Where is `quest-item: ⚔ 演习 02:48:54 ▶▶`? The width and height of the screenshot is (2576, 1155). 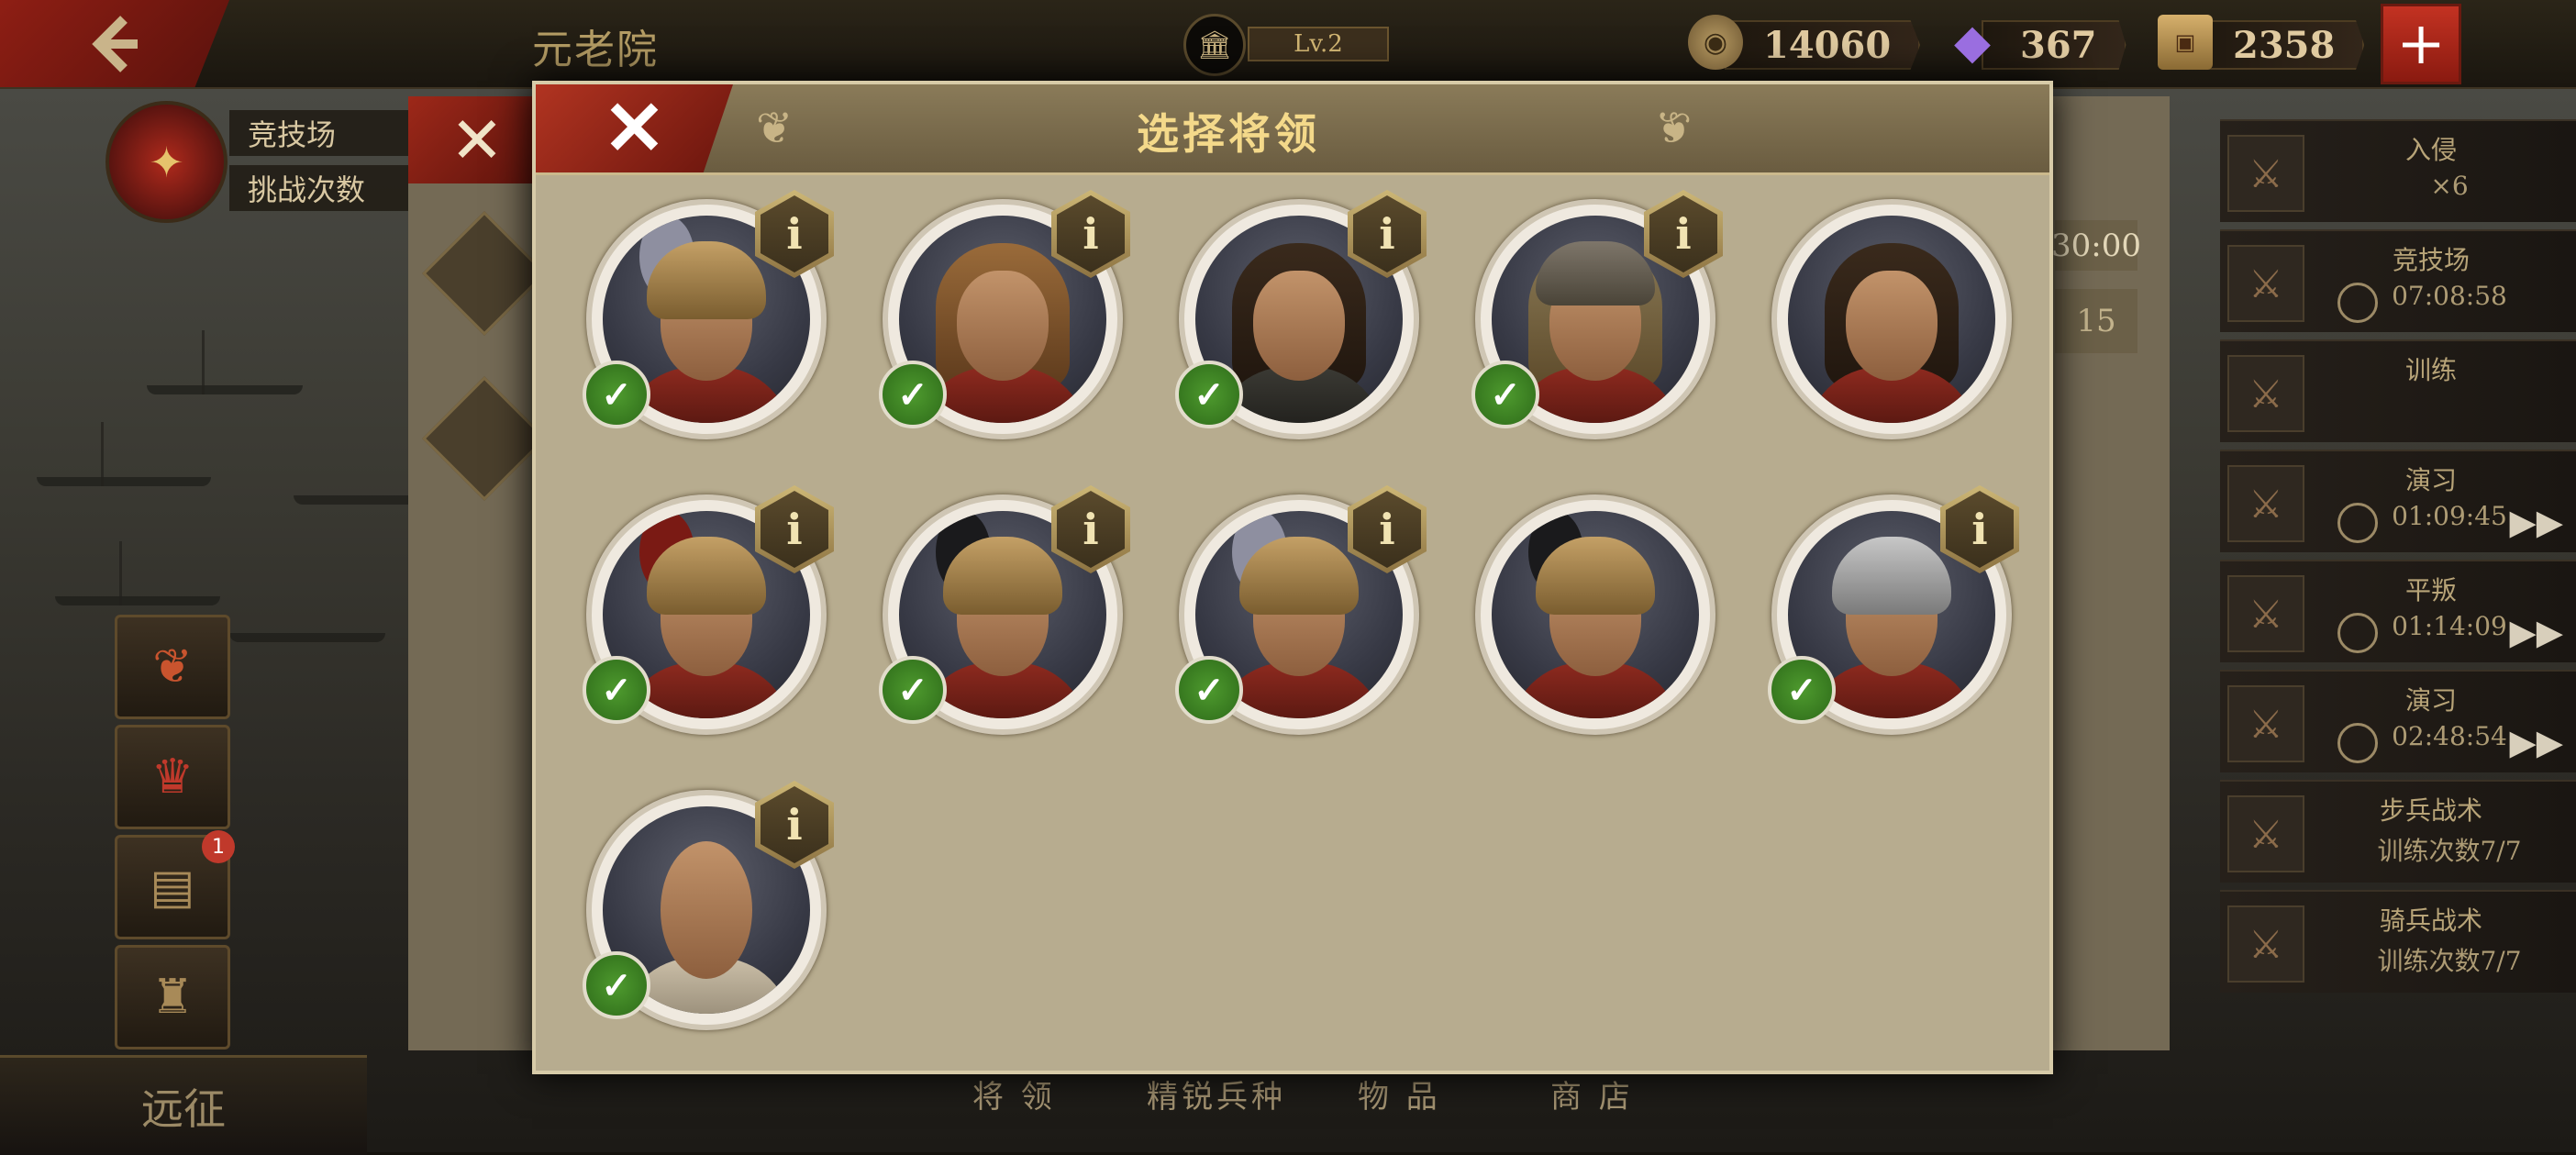 quest-item: ⚔ 演习 02:48:54 ▶▶ is located at coordinates (2398, 721).